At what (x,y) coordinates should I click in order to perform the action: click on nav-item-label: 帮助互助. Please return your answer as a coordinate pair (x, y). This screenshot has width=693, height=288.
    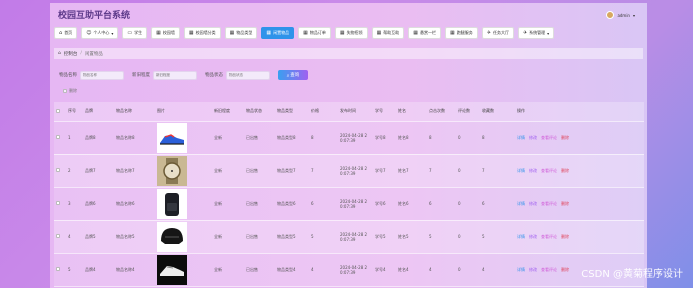
    Looking at the image, I should click on (391, 32).